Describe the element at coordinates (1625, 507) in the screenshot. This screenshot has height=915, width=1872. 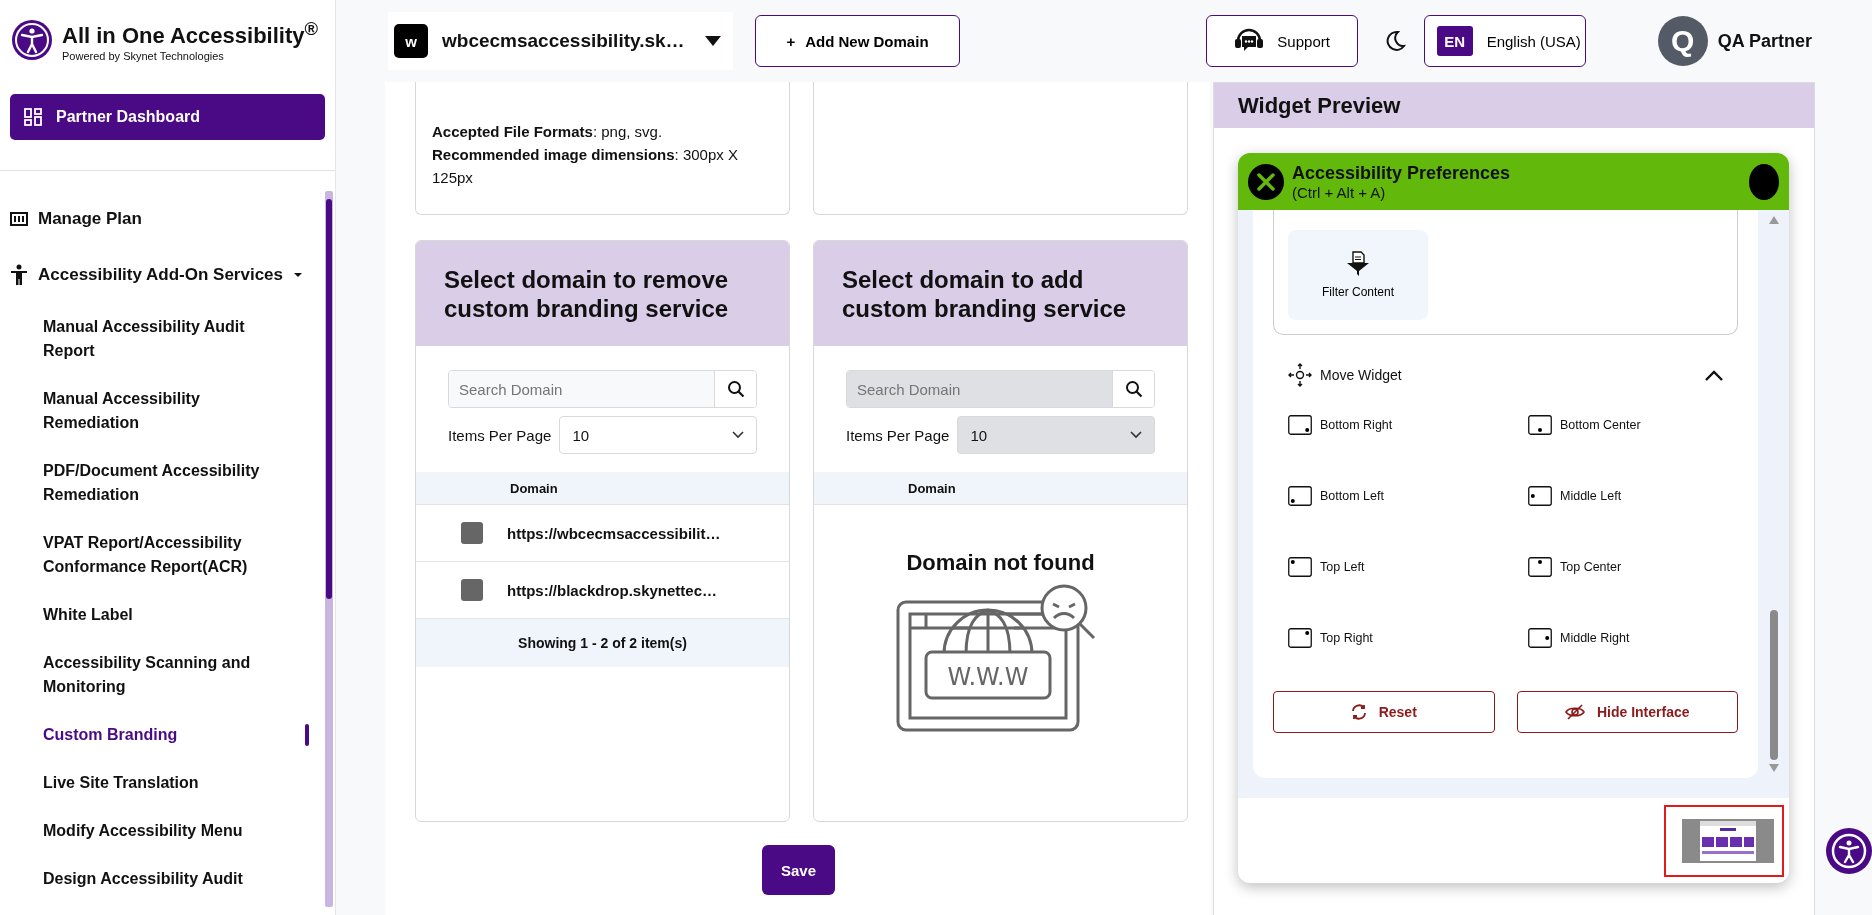
I see `position-option: Middle Left` at that location.